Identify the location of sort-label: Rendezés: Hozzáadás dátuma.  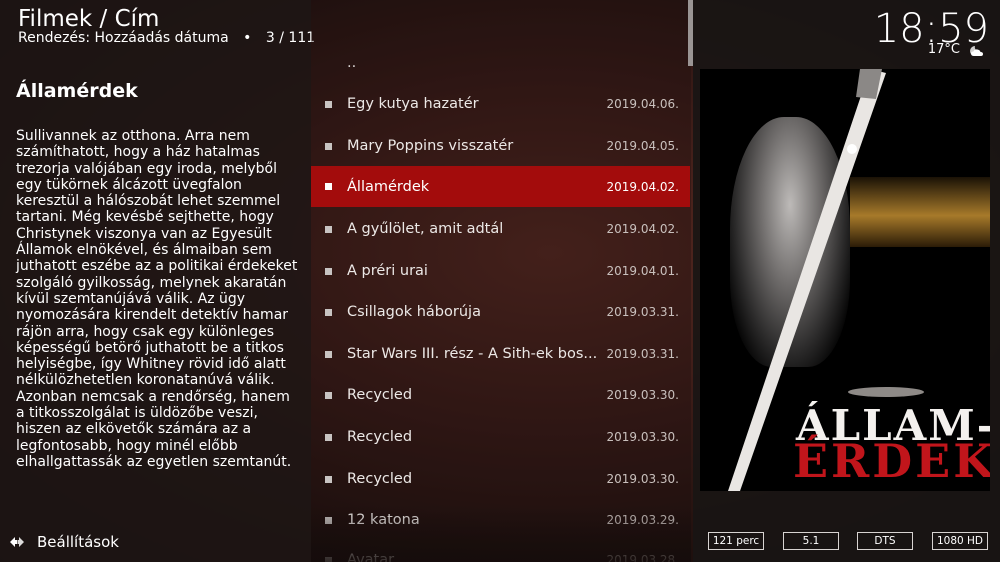
(123, 38).